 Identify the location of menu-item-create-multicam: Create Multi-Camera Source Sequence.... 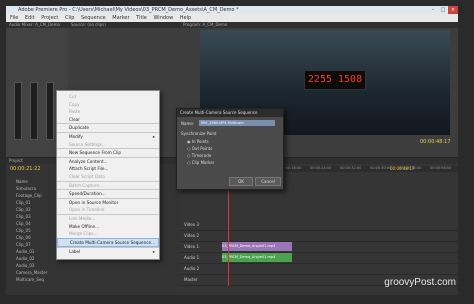
(108, 242).